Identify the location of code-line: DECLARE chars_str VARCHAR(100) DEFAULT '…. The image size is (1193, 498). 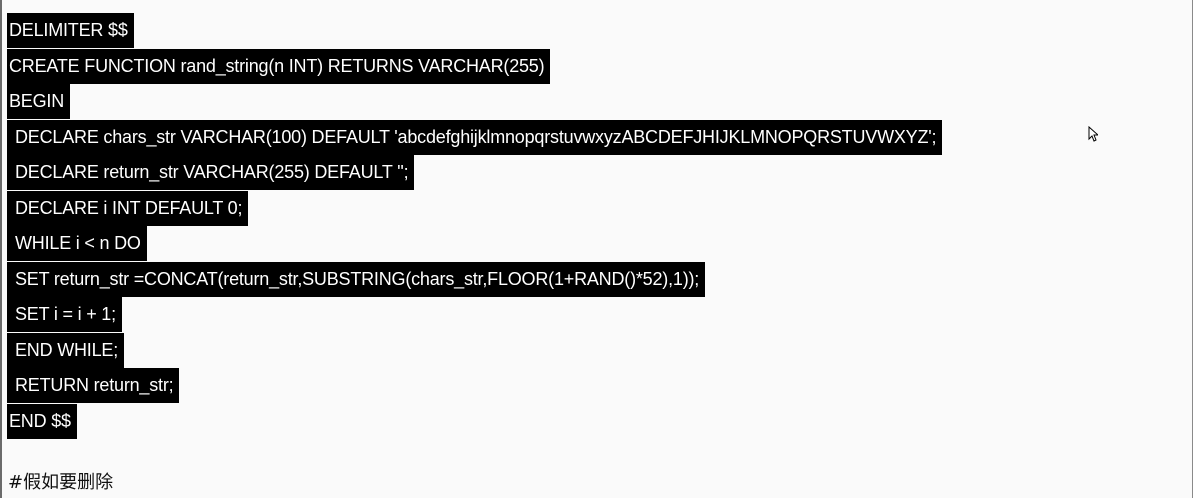
(475, 137).